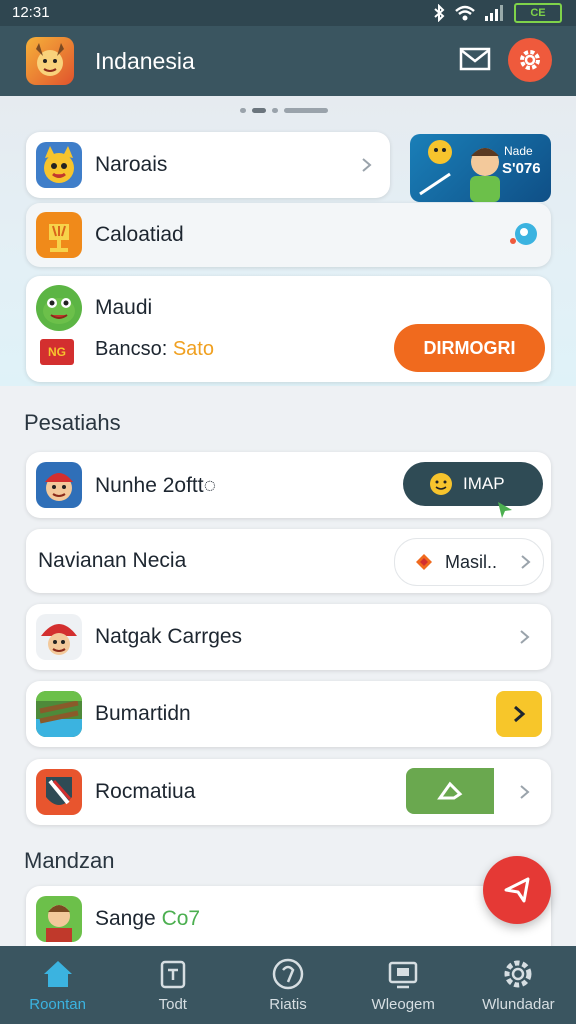  What do you see at coordinates (288, 561) in the screenshot?
I see `list-item-2: Navianan Necia Masil..` at bounding box center [288, 561].